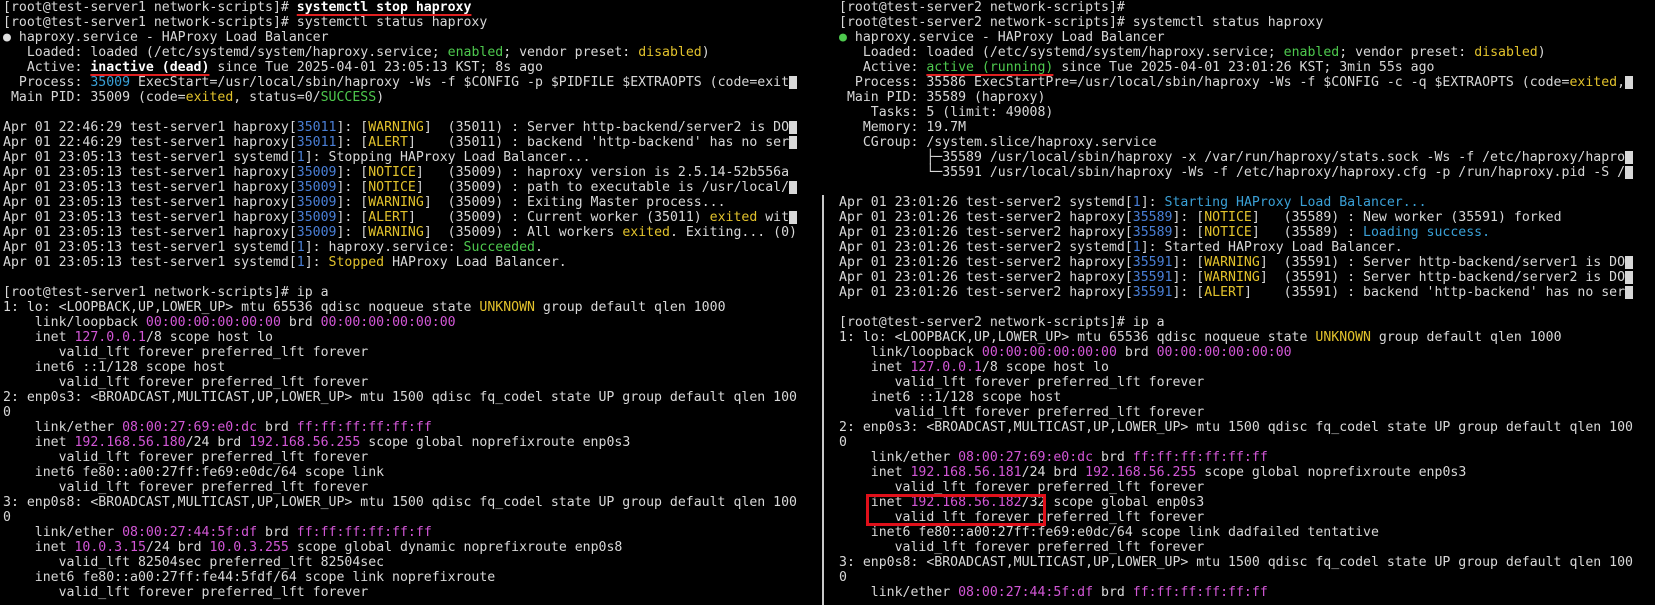  I want to click on terminal-text: UNKNOWN, so click(507, 307).